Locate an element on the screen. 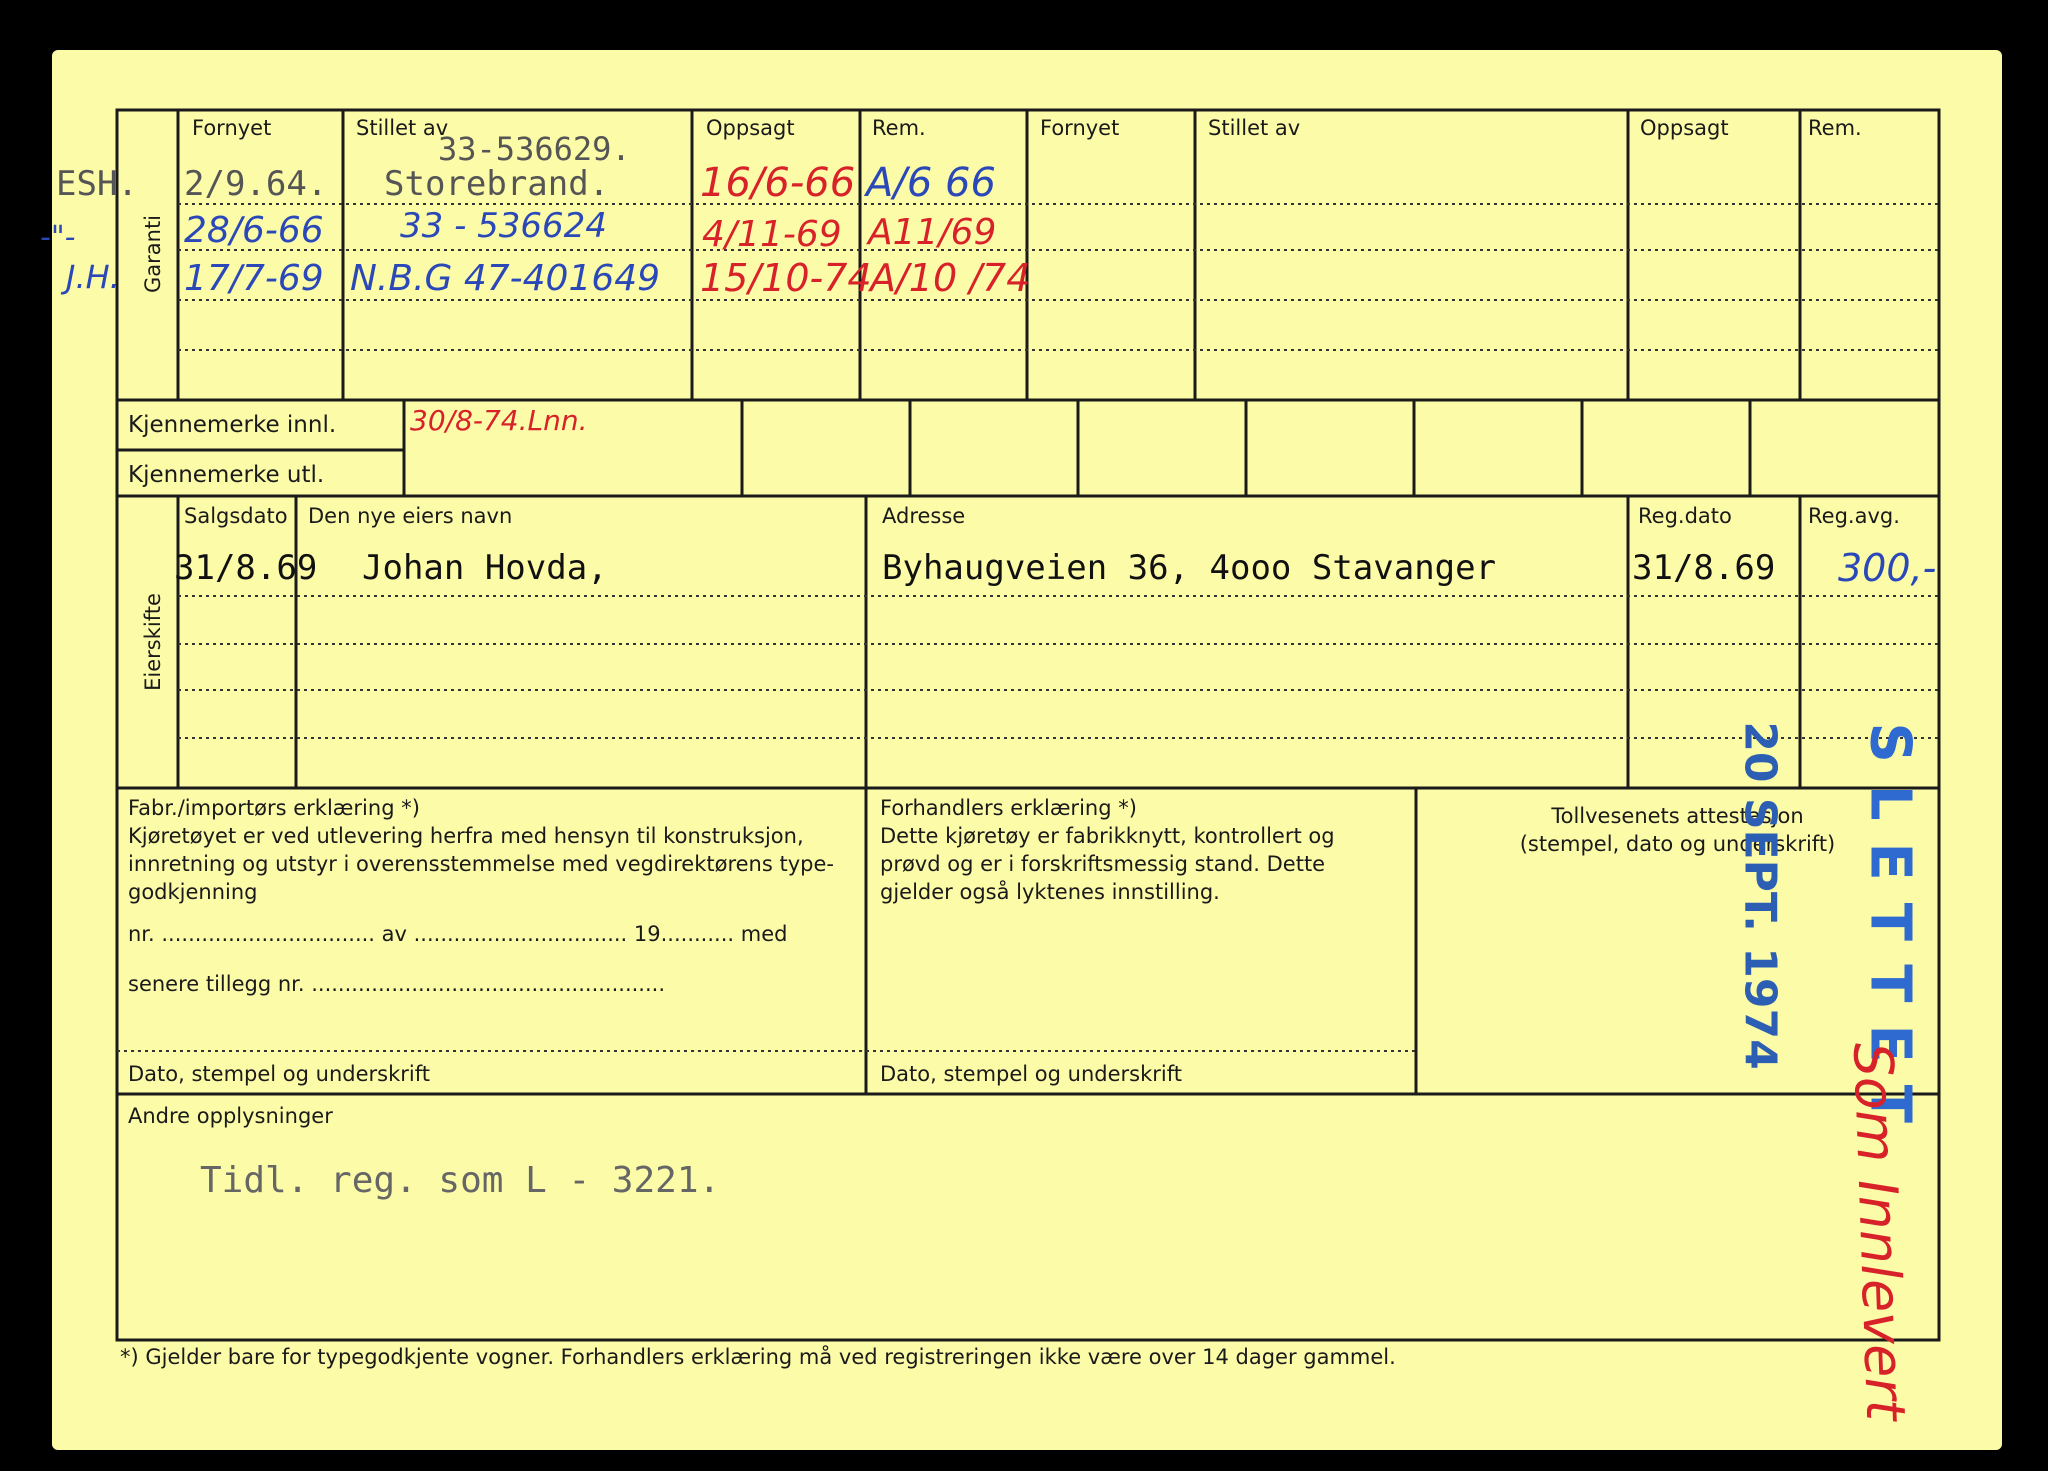 Image resolution: width=2048 pixels, height=1471 pixels. row3-rem: A/10 /74 is located at coordinates (950, 278).